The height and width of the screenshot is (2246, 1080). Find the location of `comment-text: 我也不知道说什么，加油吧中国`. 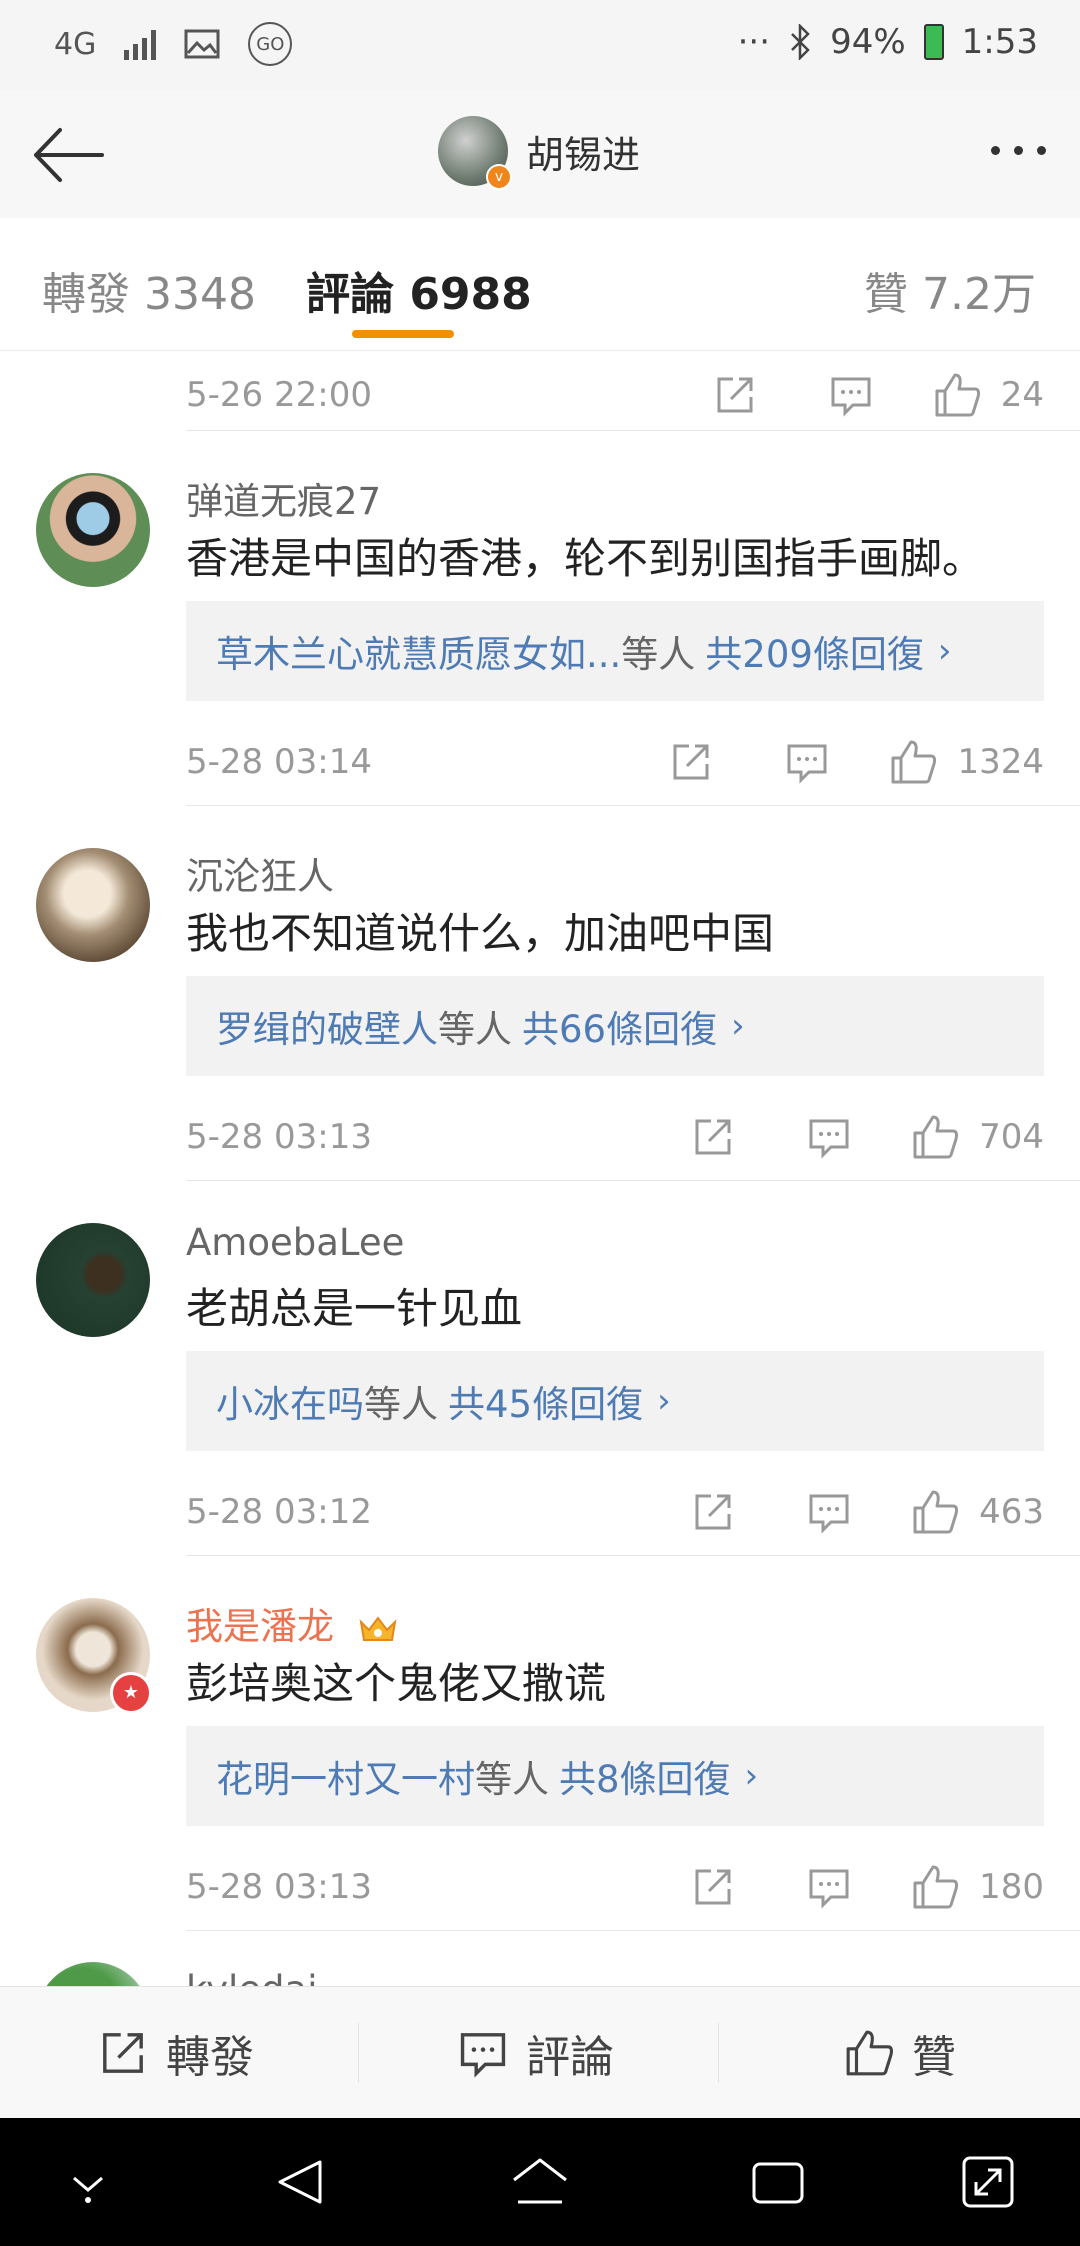

comment-text: 我也不知道说什么，加油吧中国 is located at coordinates (480, 933).